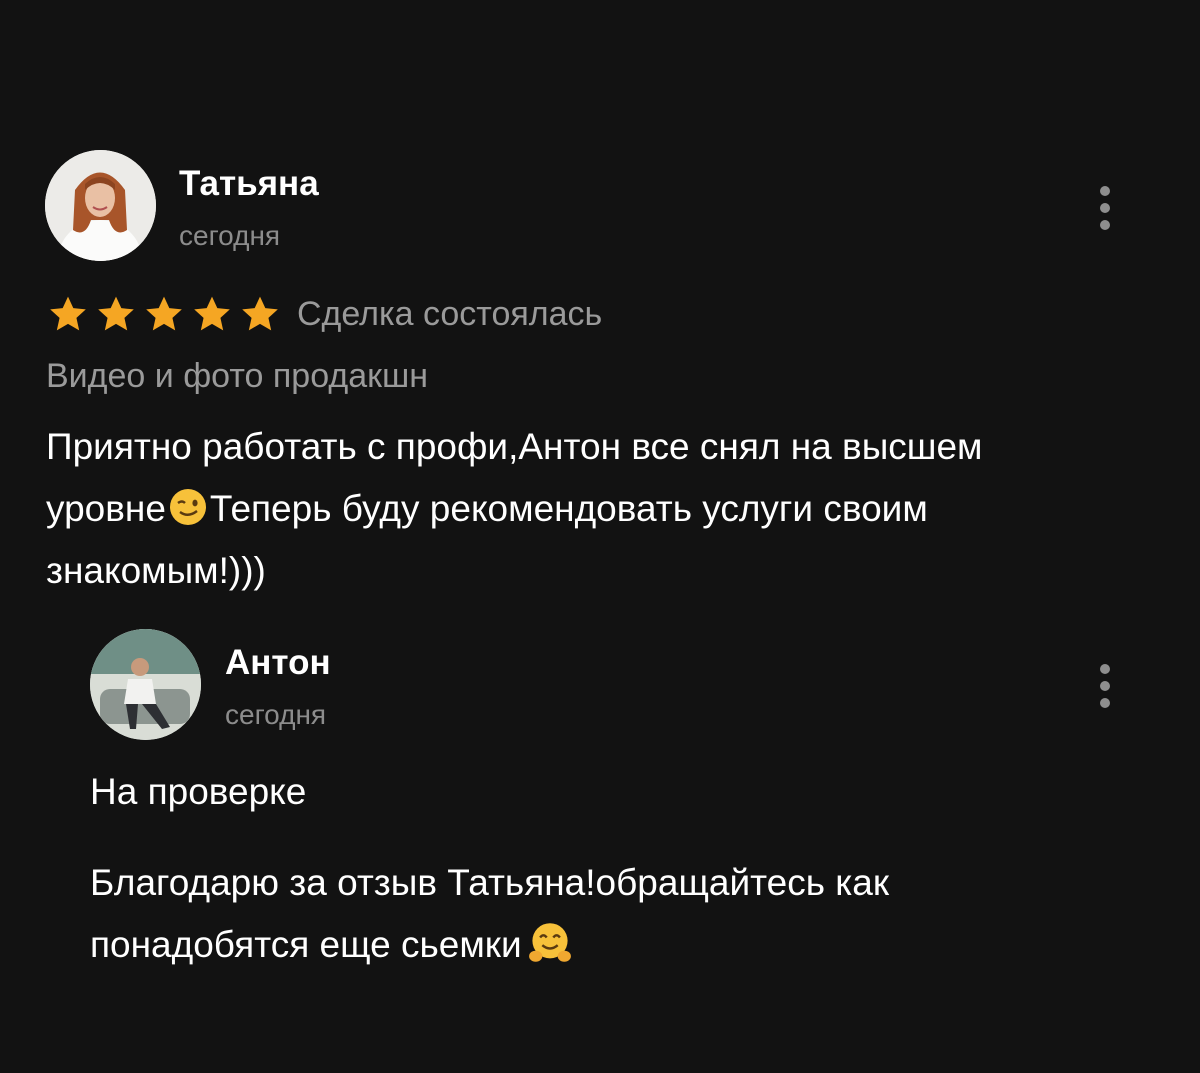  I want to click on review-text-fragment: уровне, so click(106, 508).